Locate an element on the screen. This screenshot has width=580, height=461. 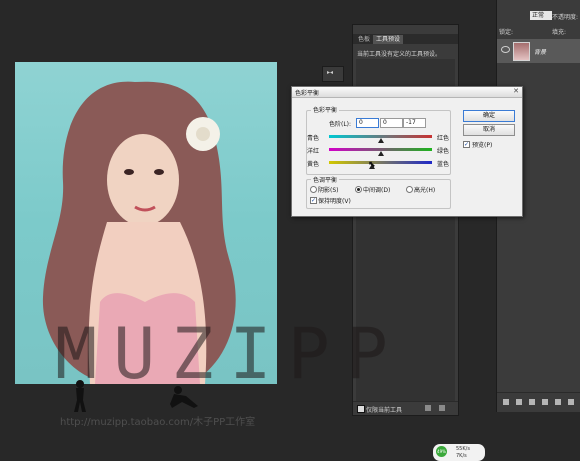
dialog-titlebar: 色彩平衡 ✕ is located at coordinates (407, 92).